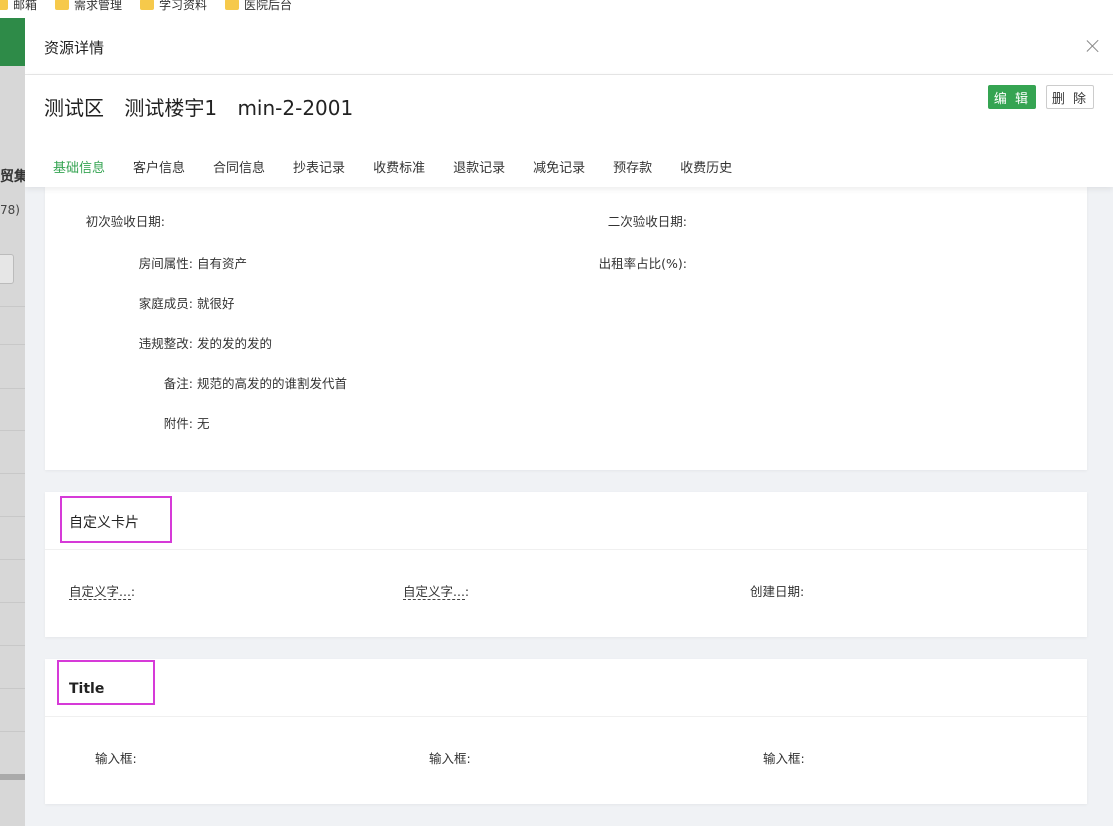 This screenshot has height=826, width=1113. What do you see at coordinates (165, 343) in the screenshot?
I see `violation-label: 违规整改:` at bounding box center [165, 343].